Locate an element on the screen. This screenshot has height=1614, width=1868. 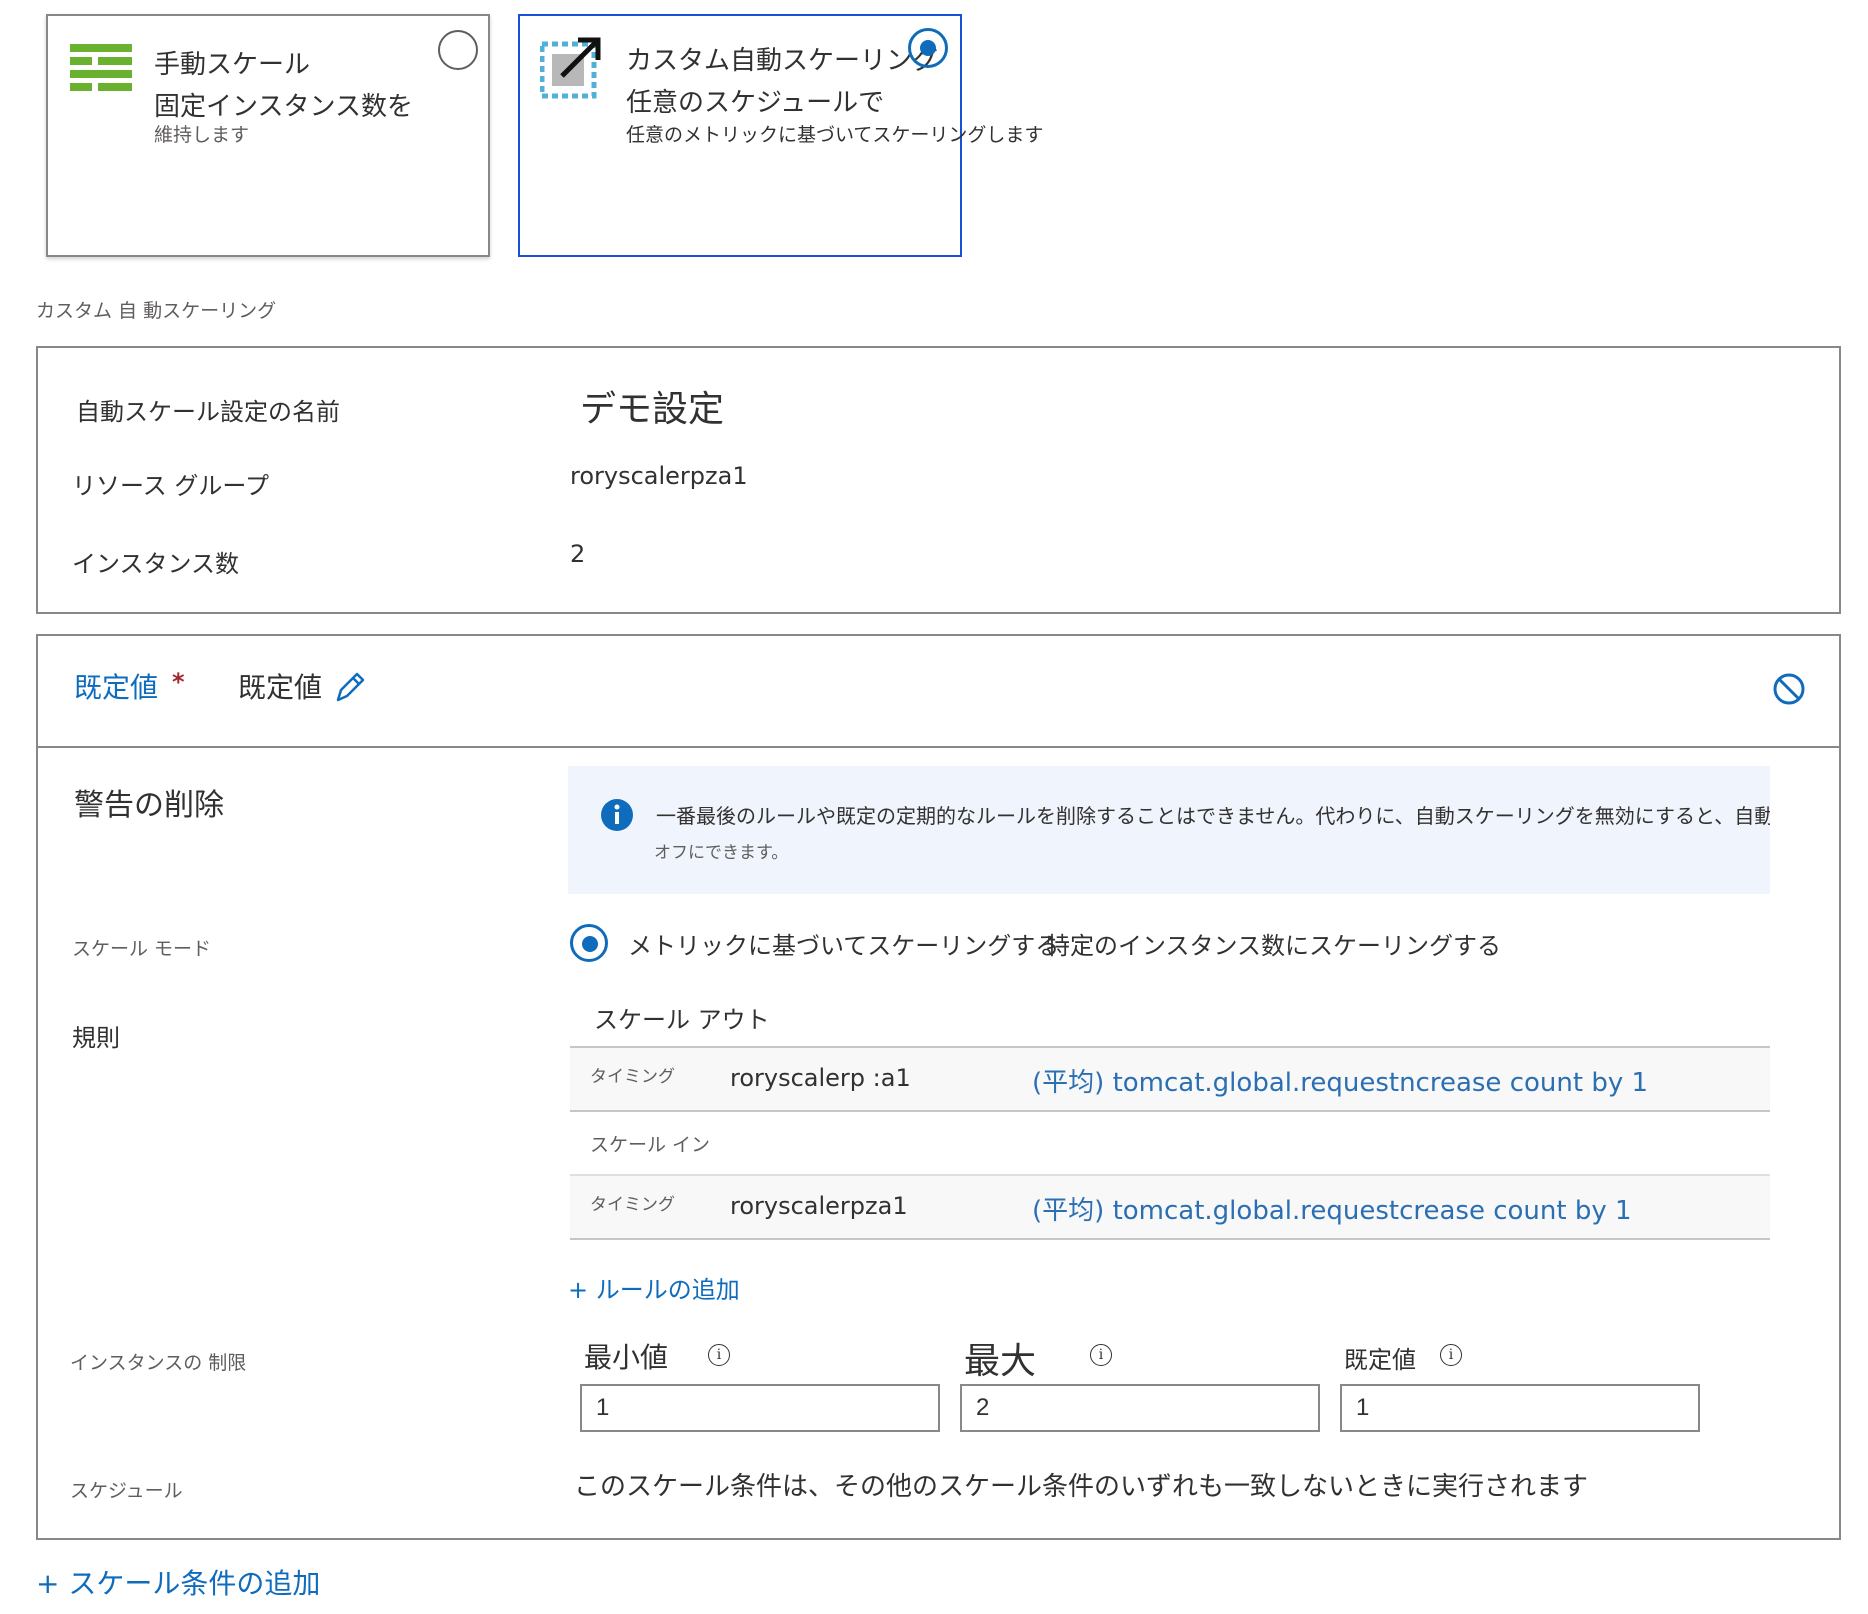
scale-out-header: スケール アウト is located at coordinates (682, 1020).